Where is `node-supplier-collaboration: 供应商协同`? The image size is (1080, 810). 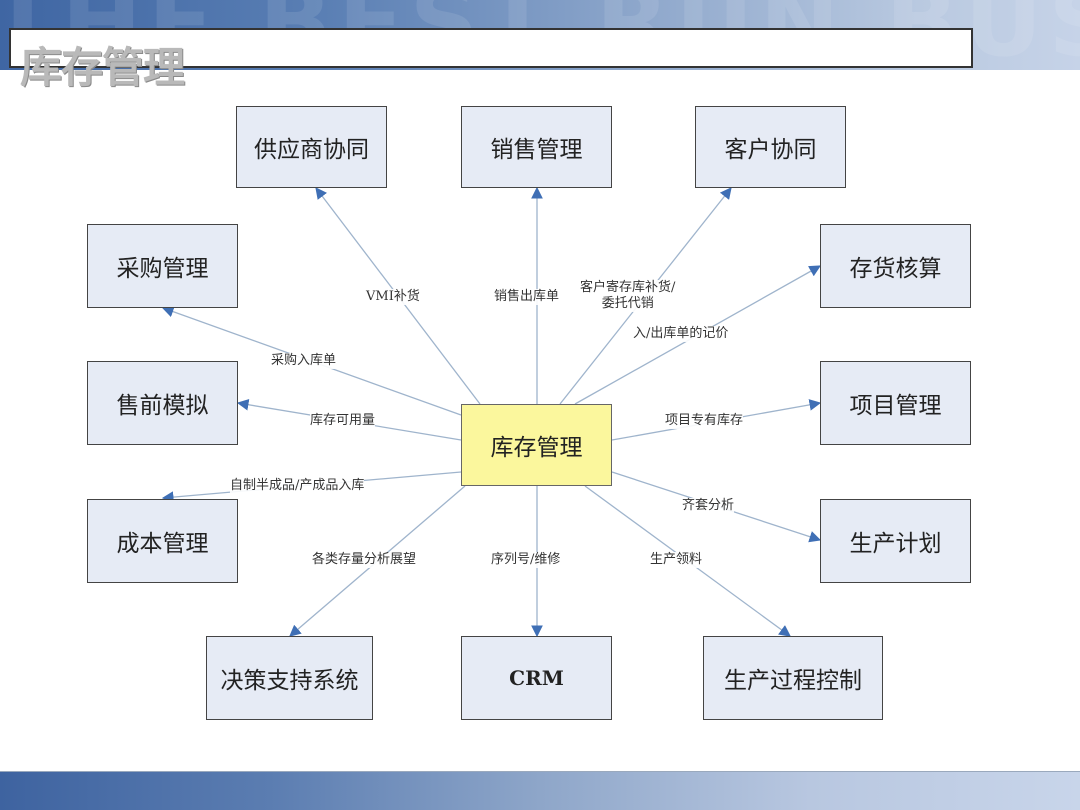 node-supplier-collaboration: 供应商协同 is located at coordinates (311, 147).